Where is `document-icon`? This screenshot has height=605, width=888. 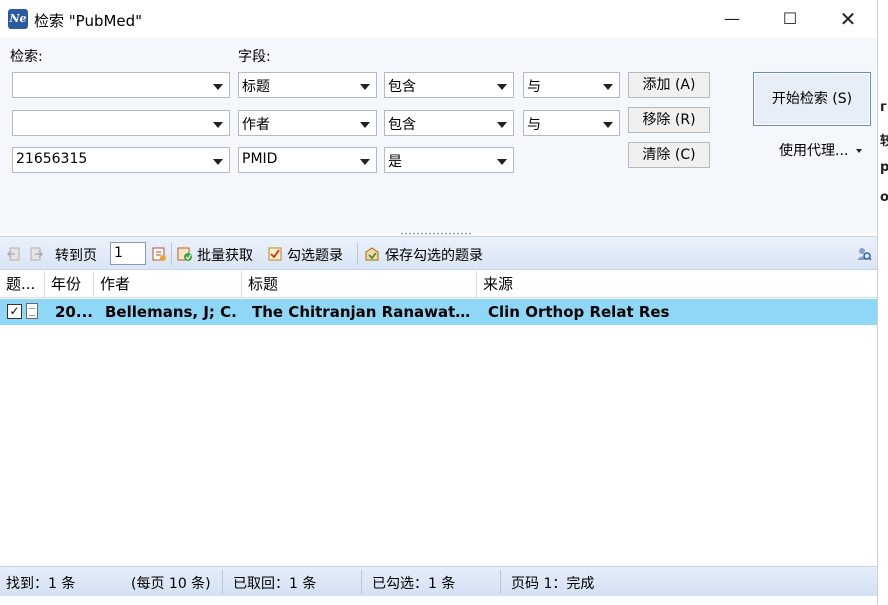
document-icon is located at coordinates (32, 311).